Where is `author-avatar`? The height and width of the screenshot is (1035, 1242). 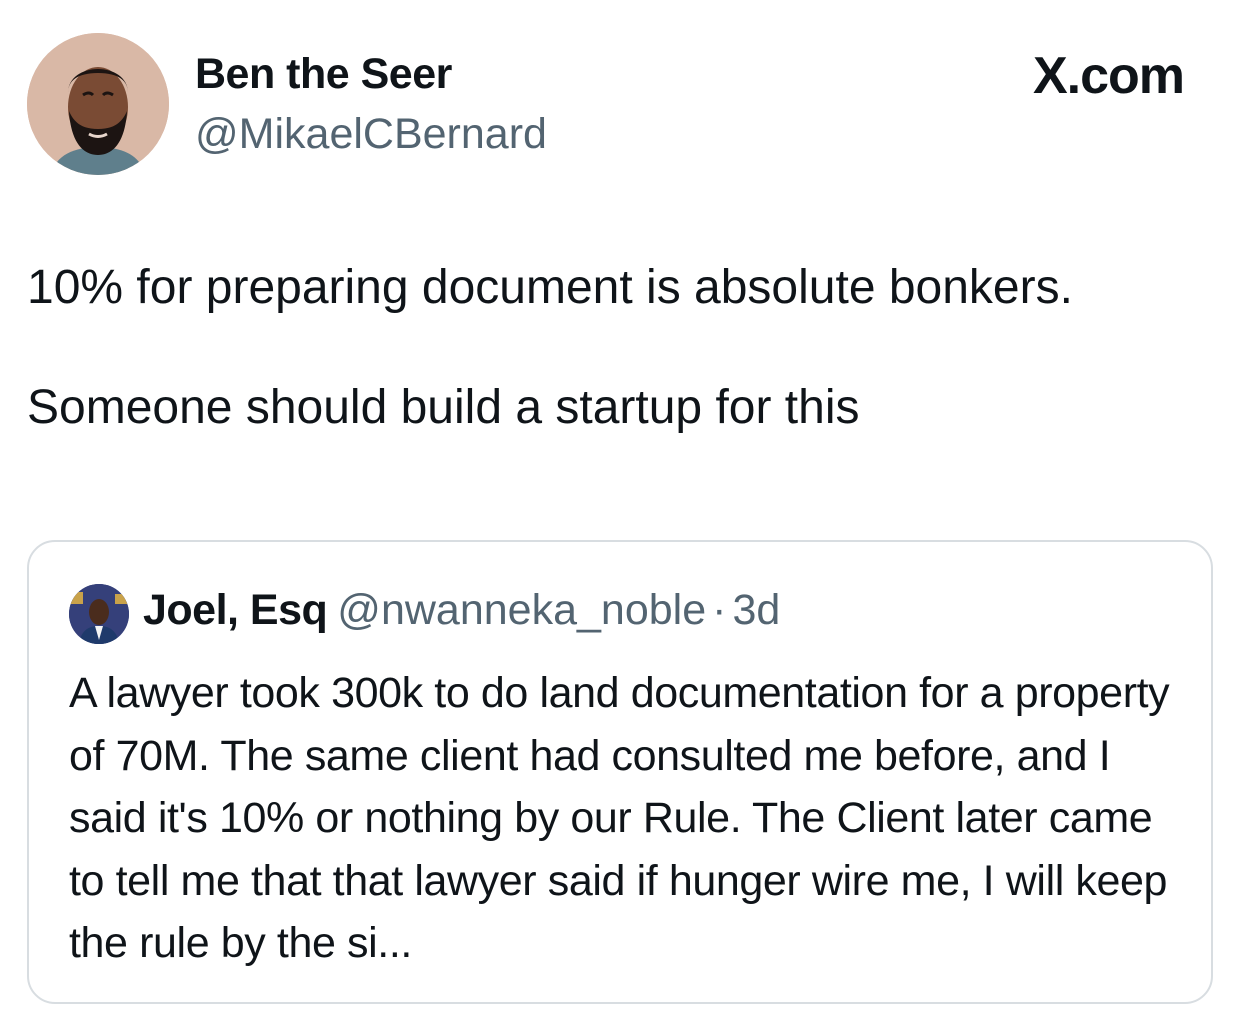 author-avatar is located at coordinates (98, 104).